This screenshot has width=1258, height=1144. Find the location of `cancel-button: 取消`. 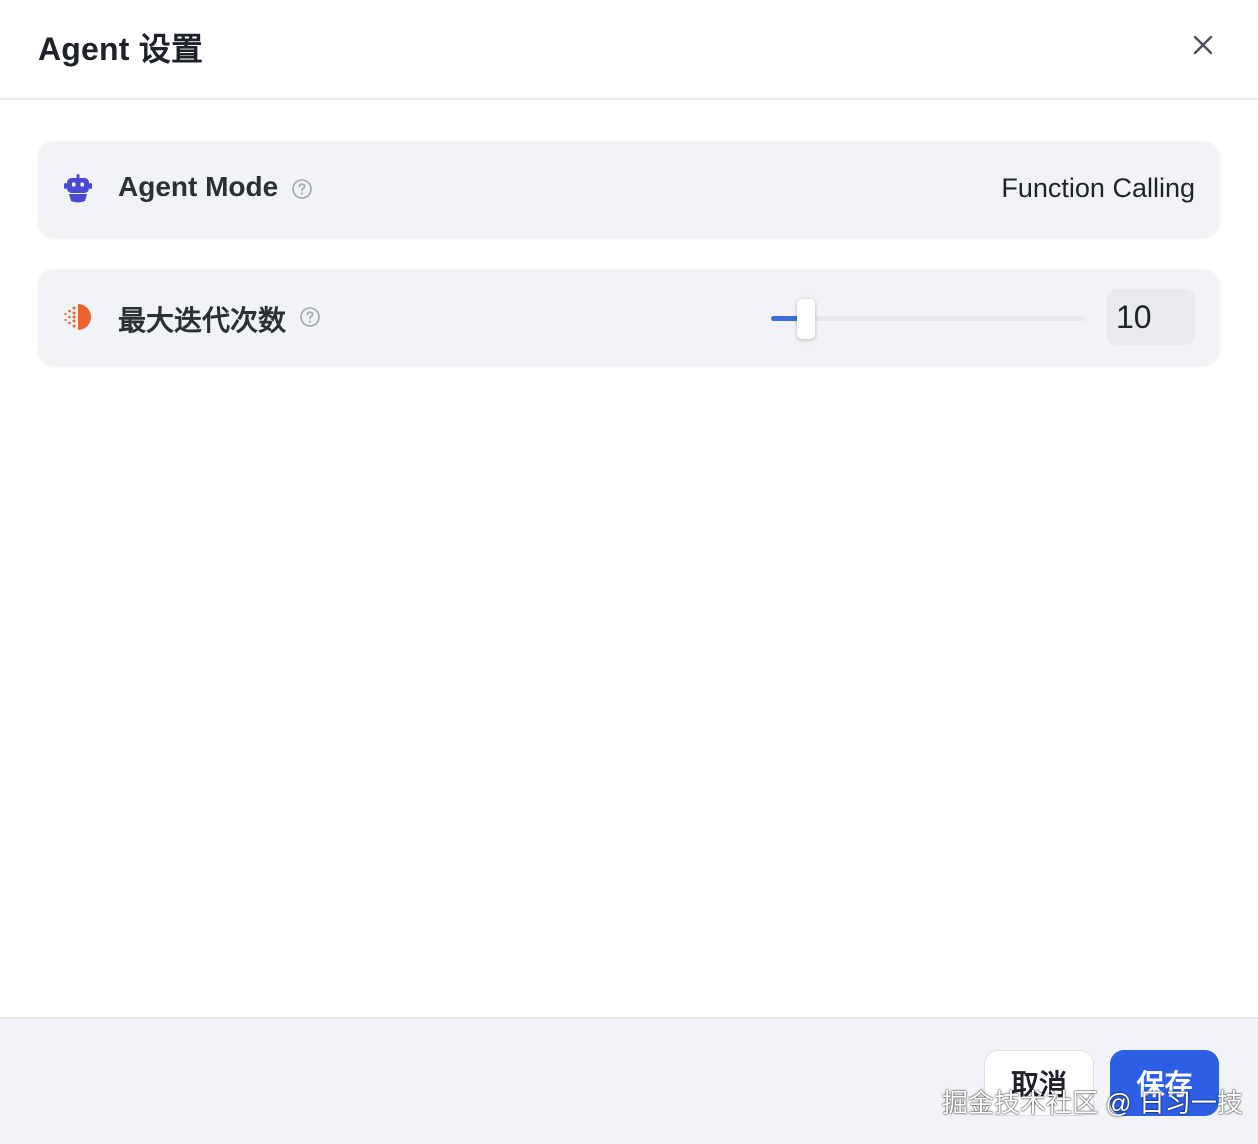

cancel-button: 取消 is located at coordinates (1039, 1083).